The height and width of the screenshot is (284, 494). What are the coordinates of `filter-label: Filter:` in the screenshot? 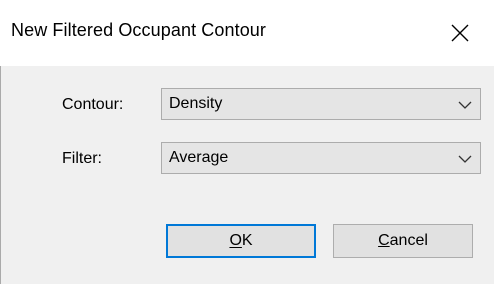 It's located at (82, 158).